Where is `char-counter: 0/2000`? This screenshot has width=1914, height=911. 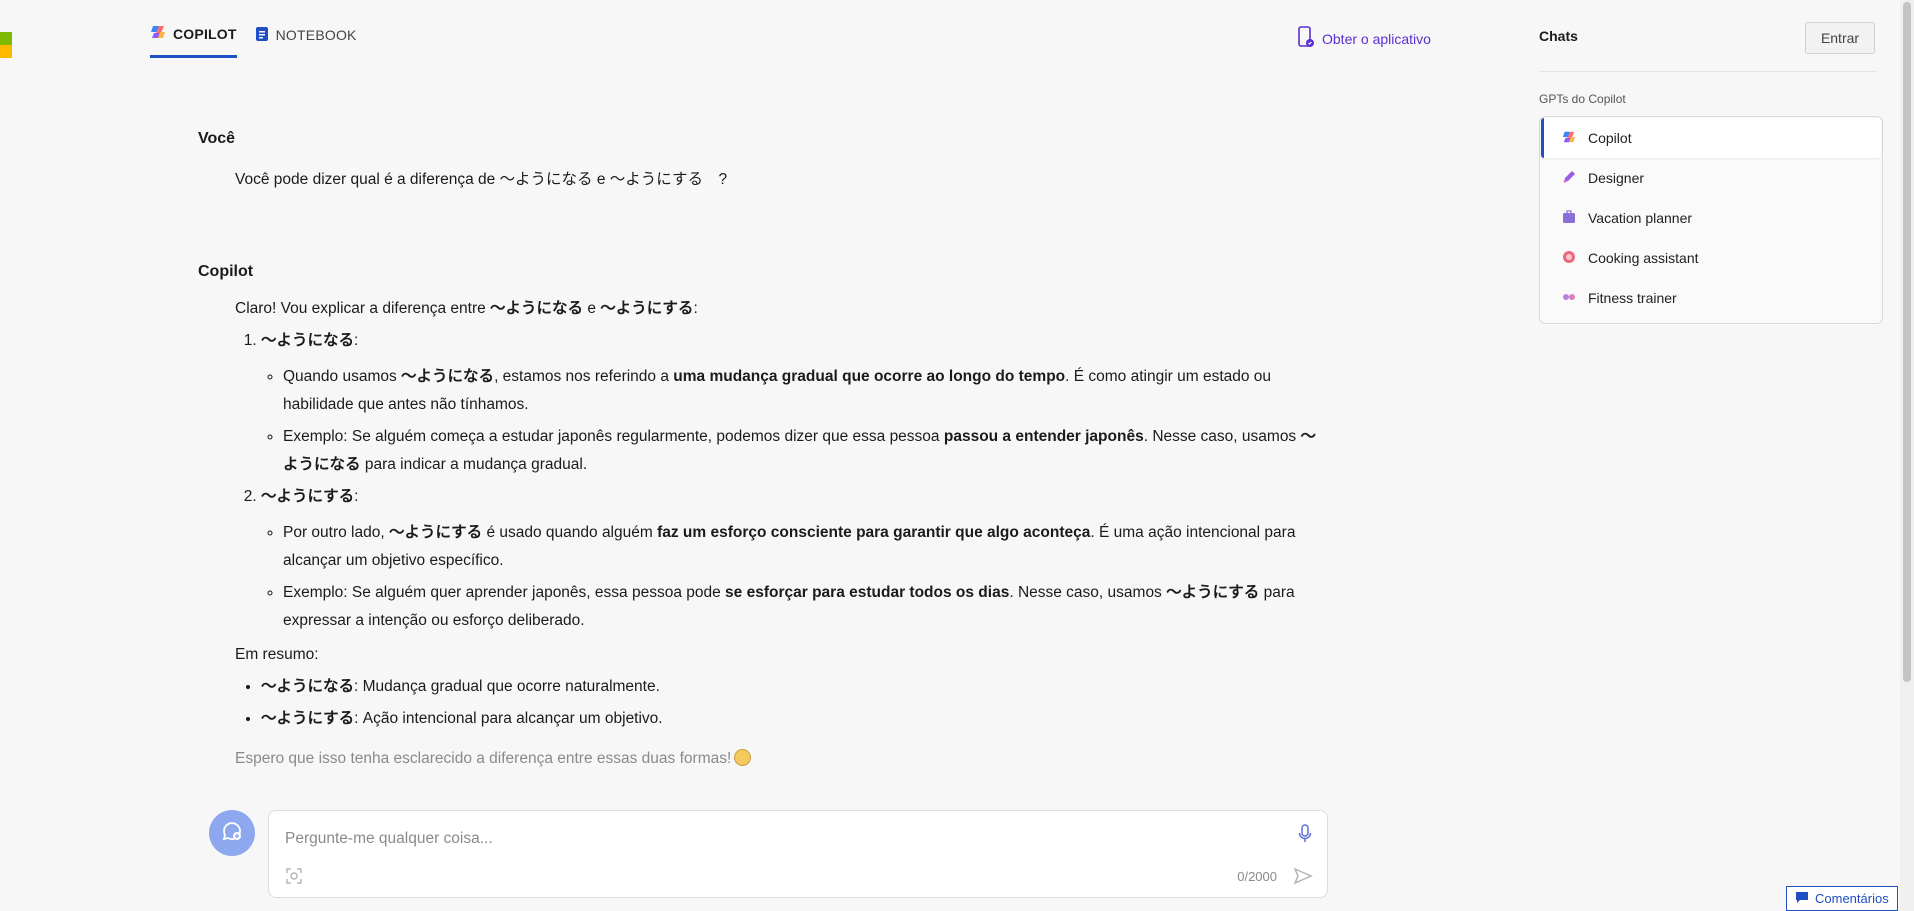
char-counter: 0/2000 is located at coordinates (1257, 876).